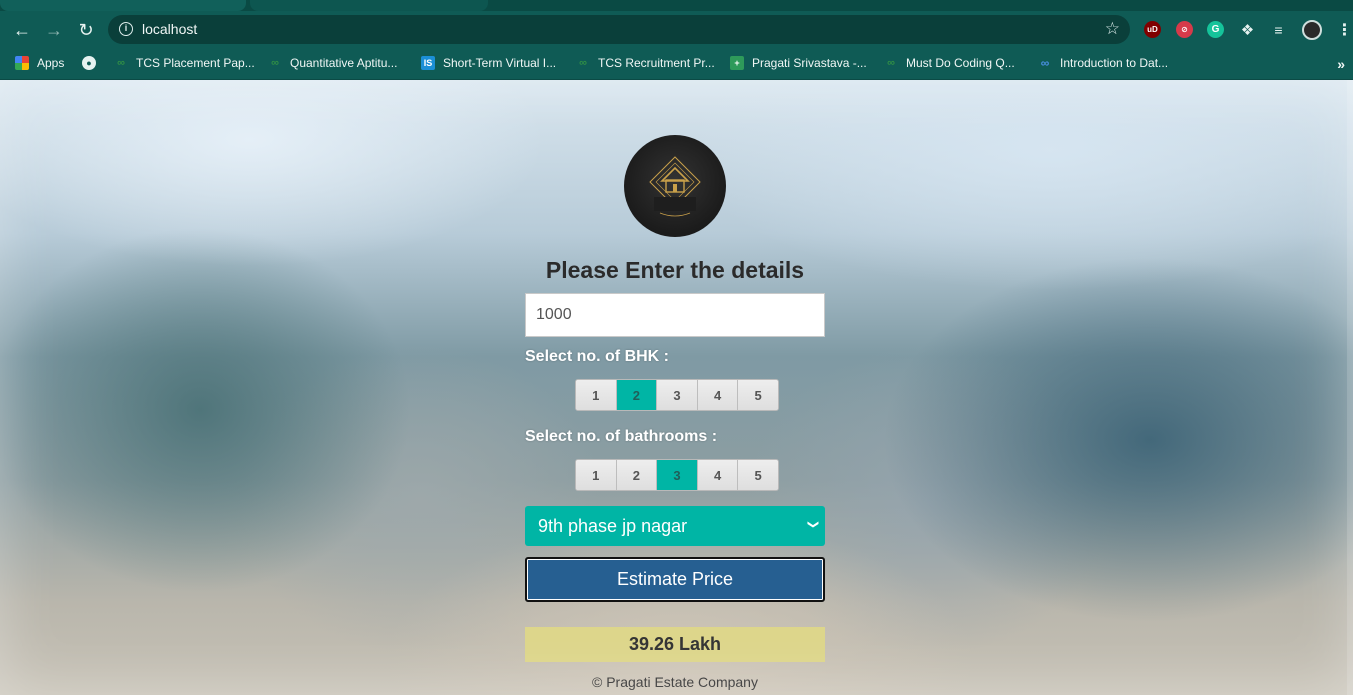 This screenshot has height=695, width=1353. What do you see at coordinates (718, 395) in the screenshot?
I see `bhk-option-4: 4` at bounding box center [718, 395].